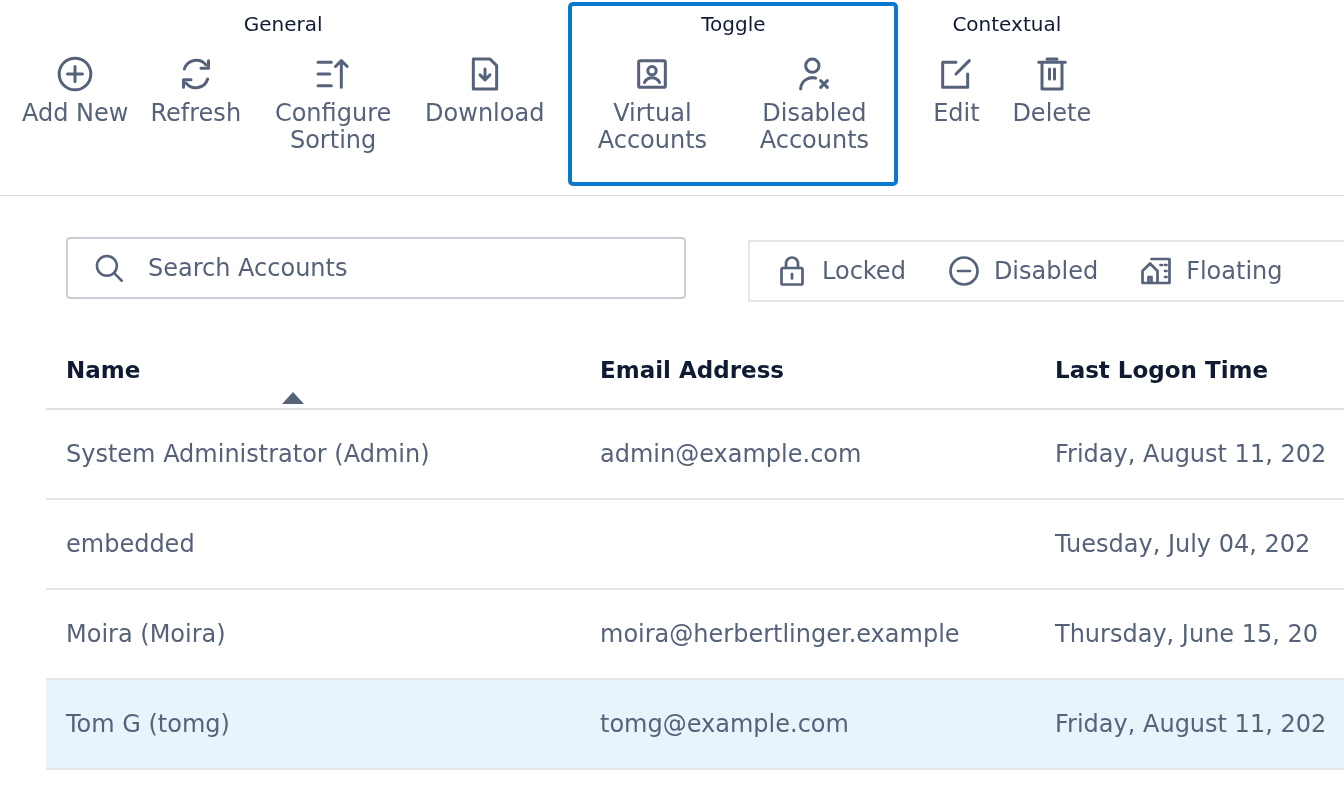  Describe the element at coordinates (1234, 271) in the screenshot. I see `legend-label: Floating` at that location.